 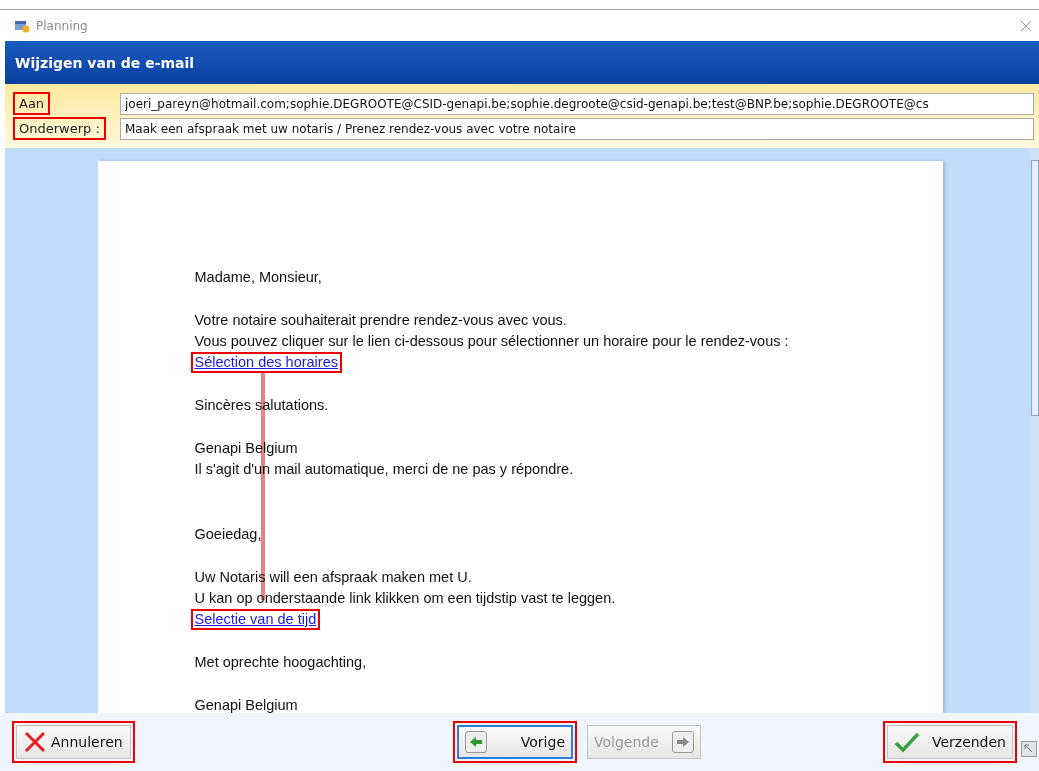 I want to click on input-field: Maak een afspraak met uw notaris / Prenez rendez-vous avec votre notaire, so click(x=577, y=128).